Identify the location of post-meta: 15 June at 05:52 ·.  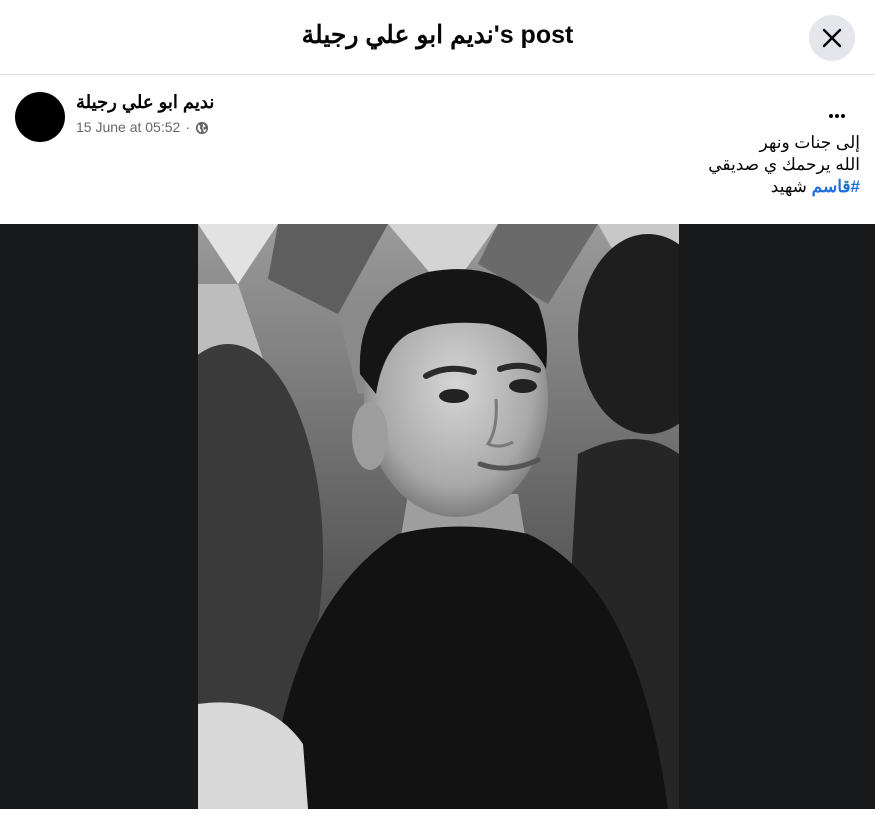
(142, 127).